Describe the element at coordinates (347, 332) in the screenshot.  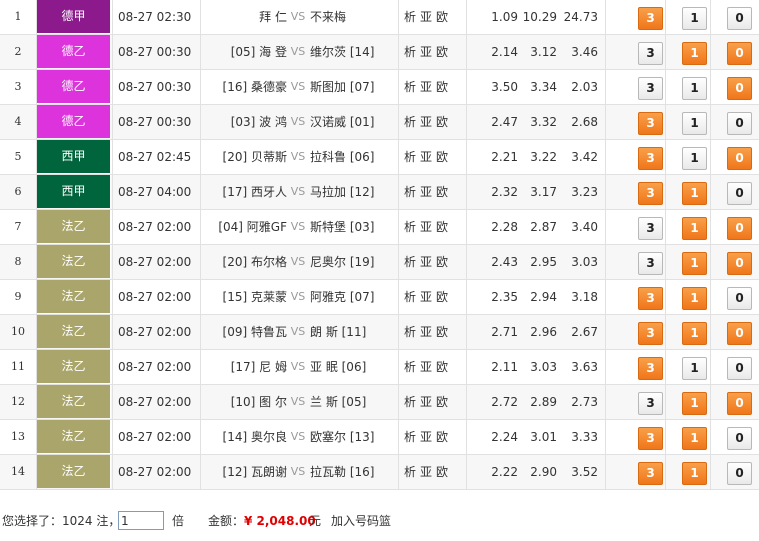
I see `away-team: 朗 斯 [11]` at that location.